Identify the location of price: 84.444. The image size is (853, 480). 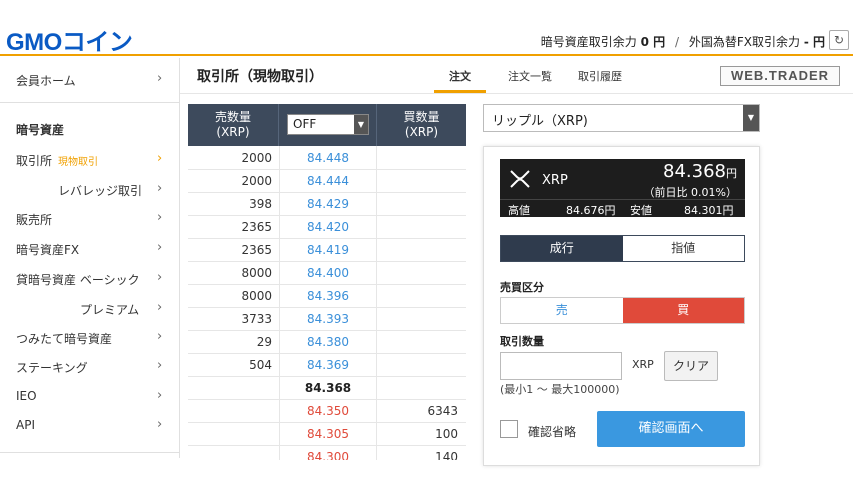
(328, 181).